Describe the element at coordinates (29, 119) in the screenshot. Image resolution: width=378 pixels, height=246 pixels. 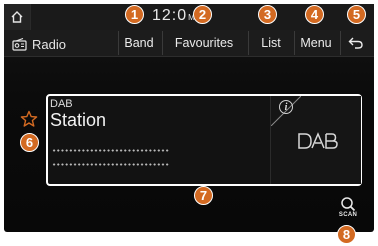
I see `star-icon` at that location.